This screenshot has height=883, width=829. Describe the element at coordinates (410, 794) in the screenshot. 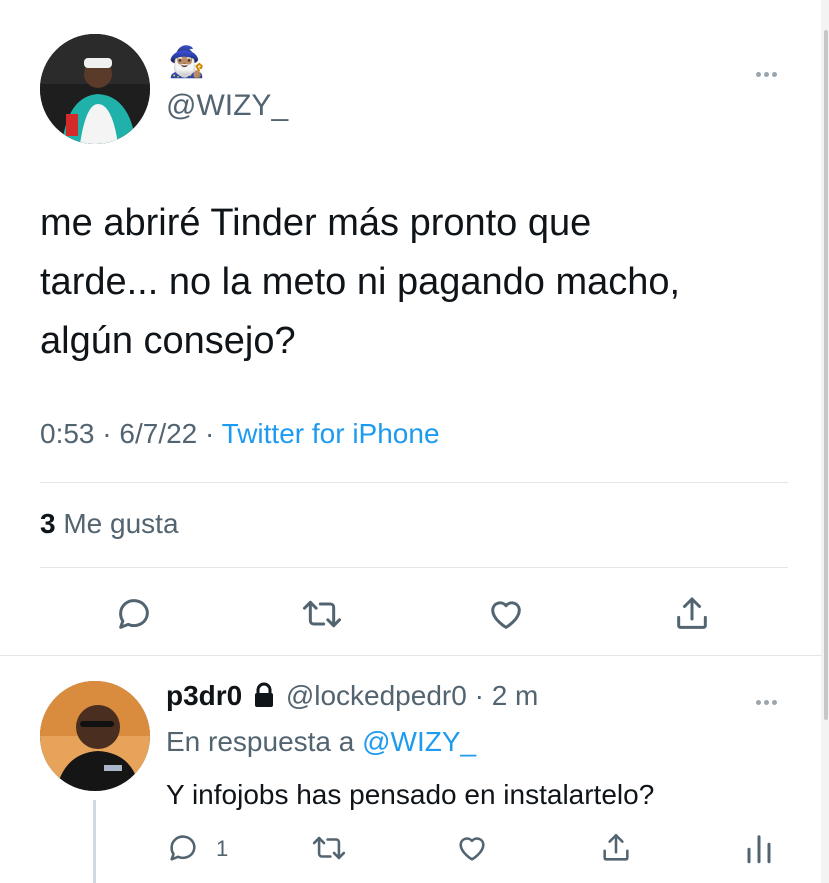

I see `reply-text: Y infojobs has pensado en instalartelo?` at that location.